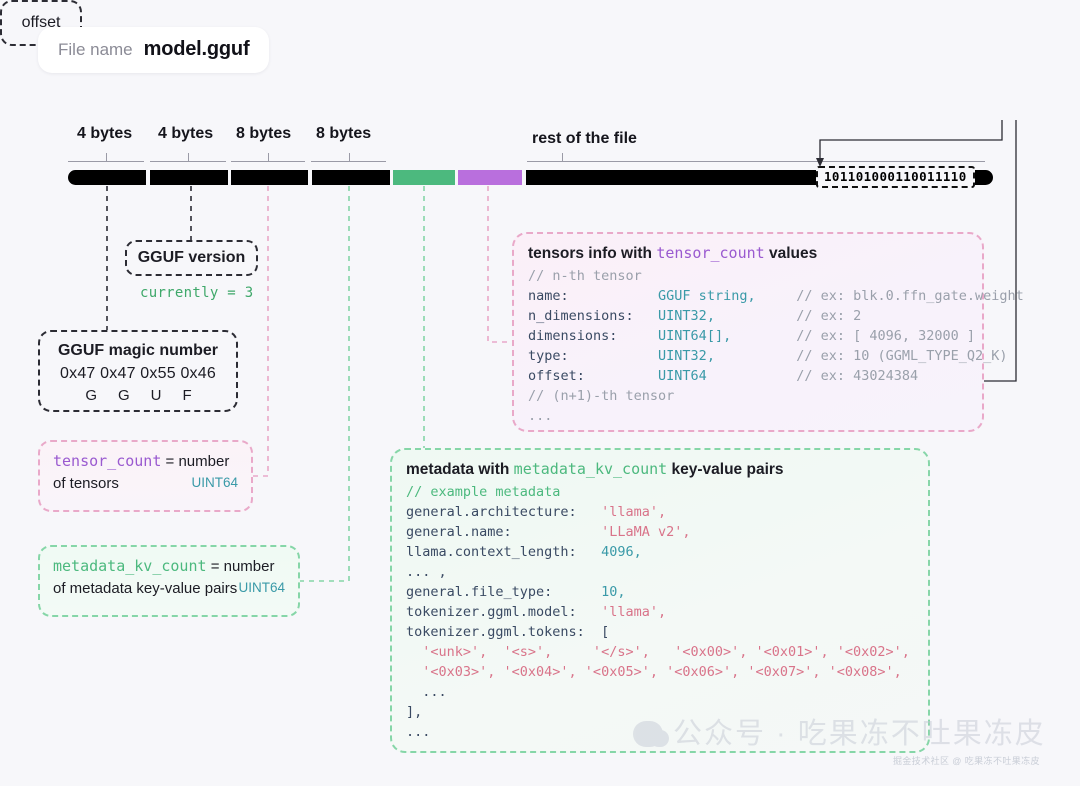 Image resolution: width=1080 pixels, height=786 pixels. I want to click on tensor-count-line1: tensor_count = number, so click(145, 461).